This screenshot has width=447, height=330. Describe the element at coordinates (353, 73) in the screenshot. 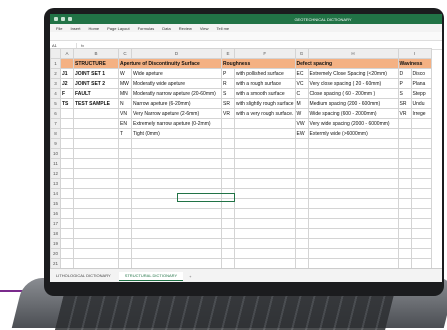

I see `data-cell: Extremely Close Spacing (<20mm)` at that location.